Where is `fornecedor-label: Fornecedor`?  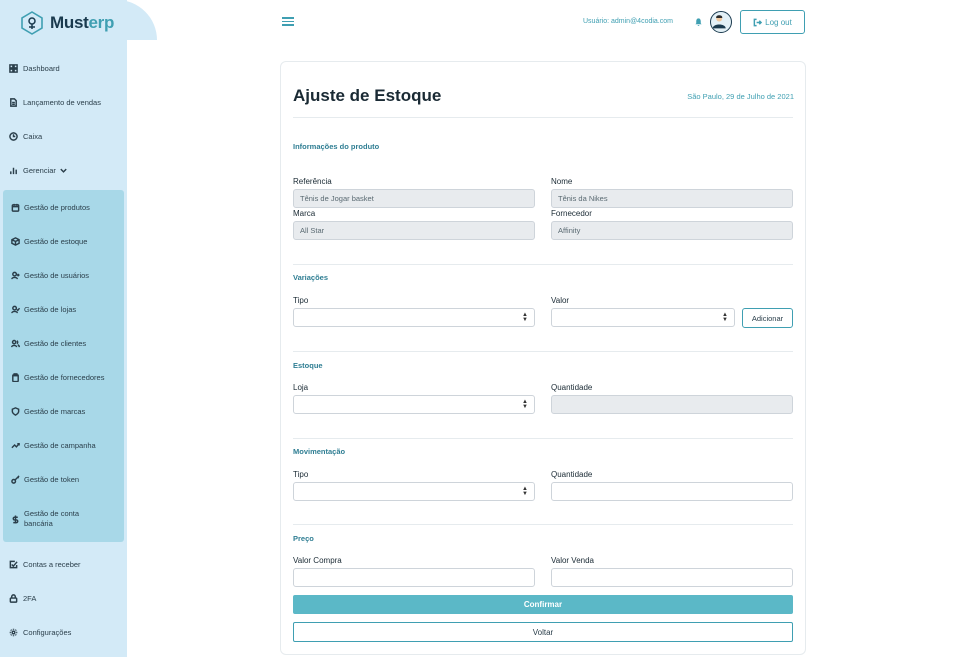 fornecedor-label: Fornecedor is located at coordinates (571, 213).